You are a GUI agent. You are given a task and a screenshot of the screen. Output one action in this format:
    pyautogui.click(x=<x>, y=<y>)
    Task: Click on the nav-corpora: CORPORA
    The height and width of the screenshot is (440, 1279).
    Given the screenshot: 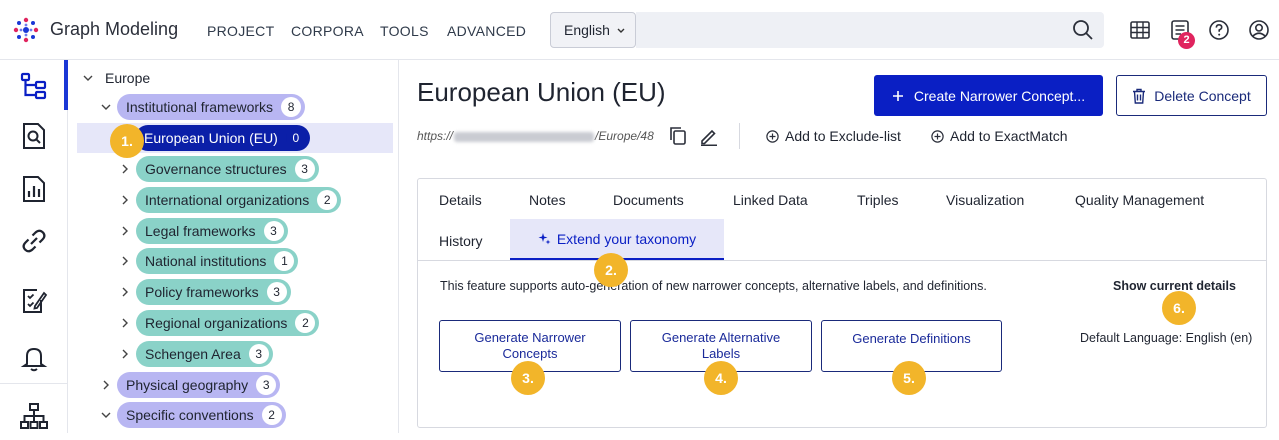 What is the action you would take?
    pyautogui.click(x=327, y=31)
    